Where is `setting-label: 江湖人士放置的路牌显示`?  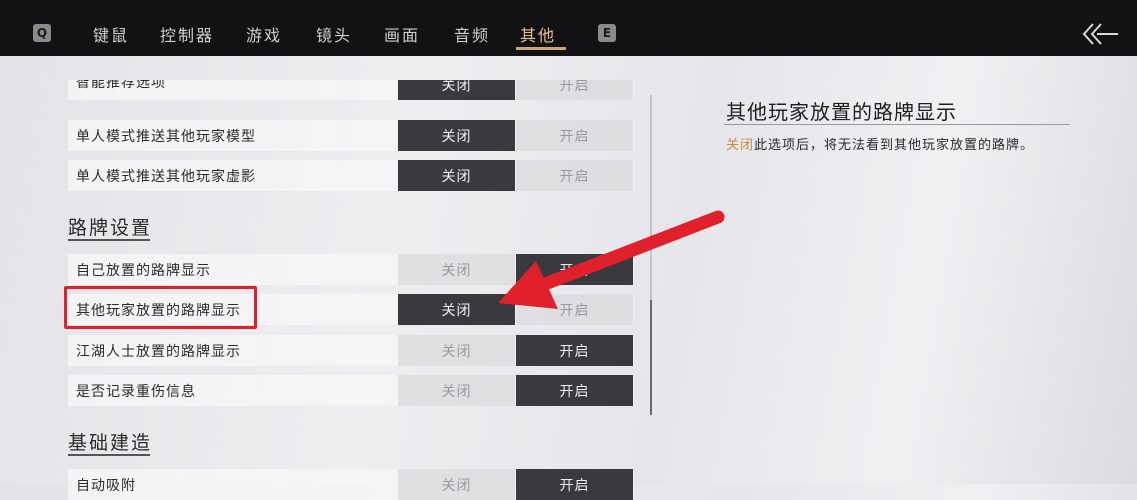
setting-label: 江湖人士放置的路牌显示 is located at coordinates (158, 352).